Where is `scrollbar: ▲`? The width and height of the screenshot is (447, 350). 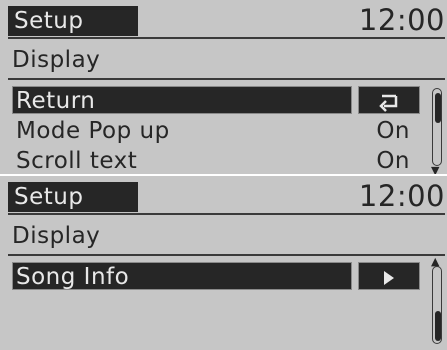 scrollbar: ▲ is located at coordinates (437, 301).